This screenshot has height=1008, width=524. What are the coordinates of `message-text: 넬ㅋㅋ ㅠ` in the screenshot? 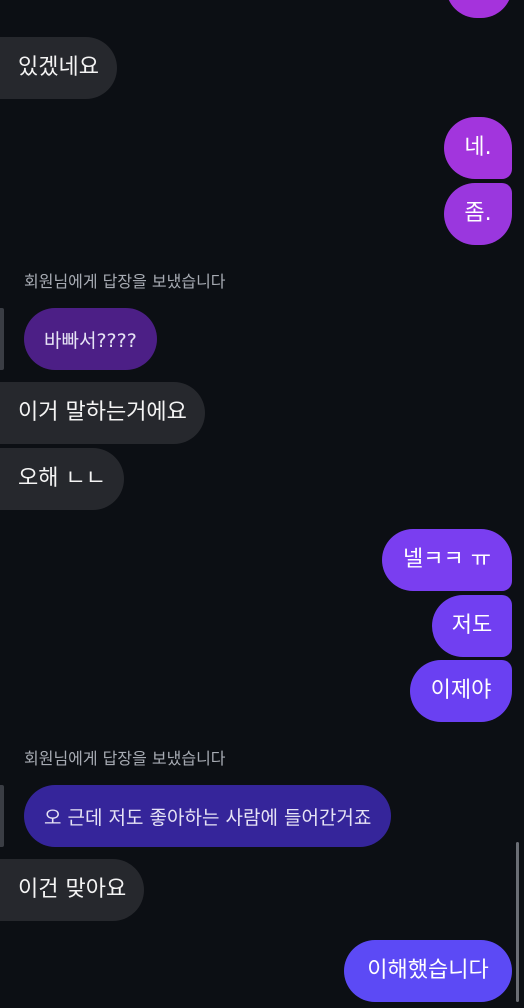 It's located at (447, 559).